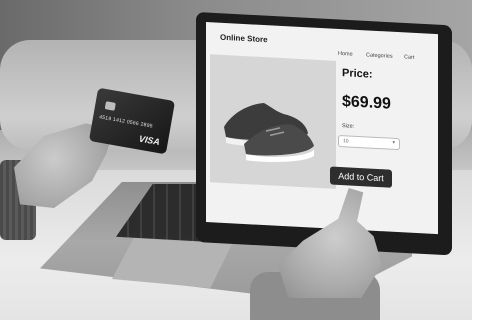 The height and width of the screenshot is (320, 478). I want to click on laptop-touchpad, so click(172, 263).